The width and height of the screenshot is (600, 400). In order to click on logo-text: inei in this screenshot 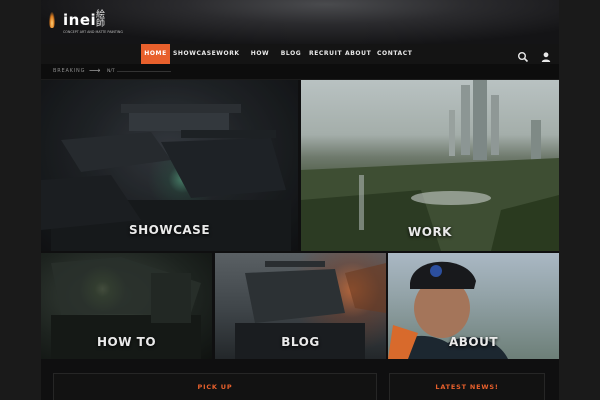, I will do `click(80, 20)`.